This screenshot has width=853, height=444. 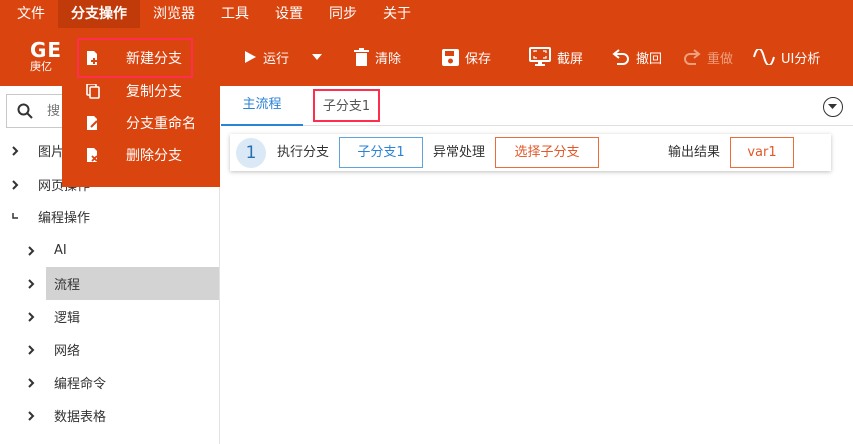 I want to click on redo-button: 重做, so click(x=708, y=57).